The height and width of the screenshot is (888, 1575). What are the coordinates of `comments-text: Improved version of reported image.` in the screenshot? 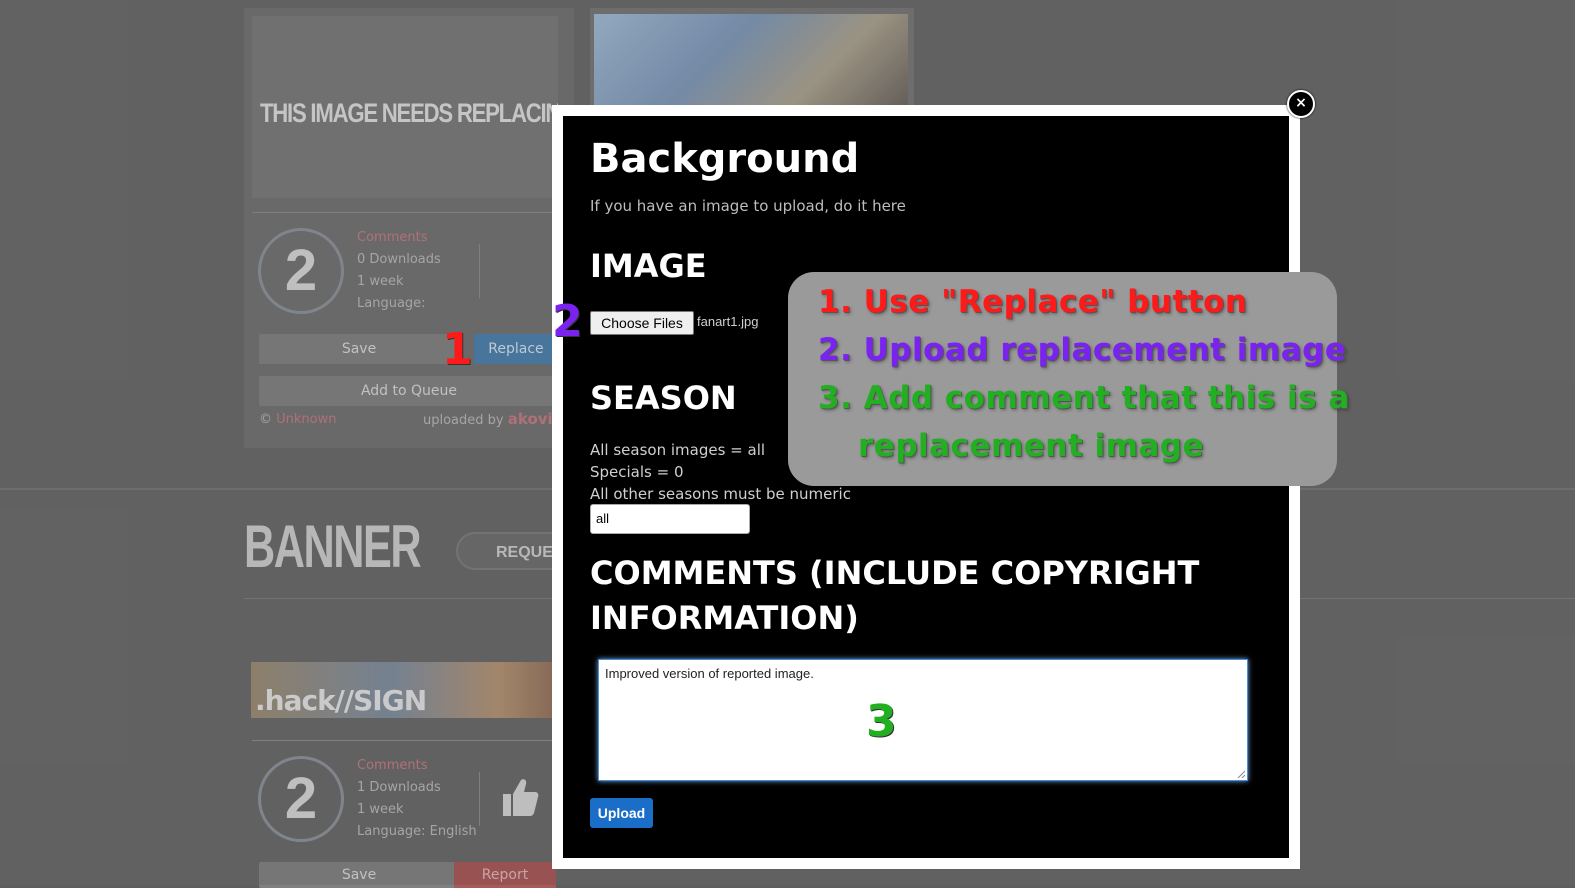 It's located at (709, 673).